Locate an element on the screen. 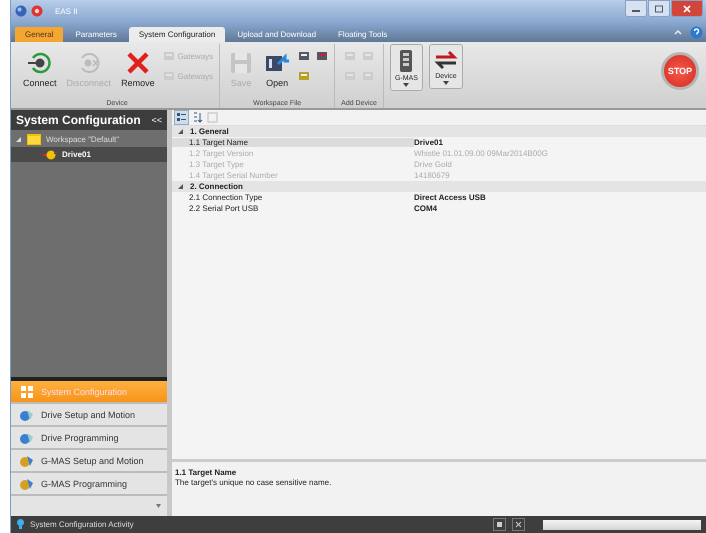  navigation-item: G-MAS Programming is located at coordinates (89, 484).